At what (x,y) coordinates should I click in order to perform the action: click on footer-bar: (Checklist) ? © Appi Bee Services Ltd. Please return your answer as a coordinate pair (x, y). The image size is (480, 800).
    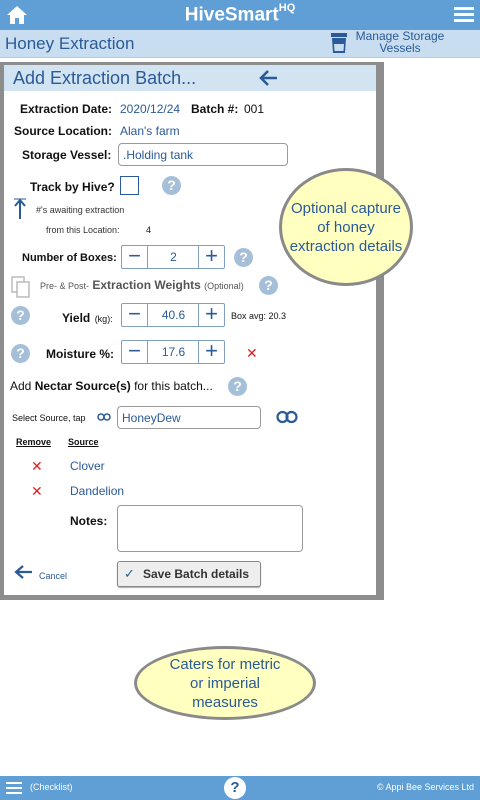
    Looking at the image, I should click on (240, 788).